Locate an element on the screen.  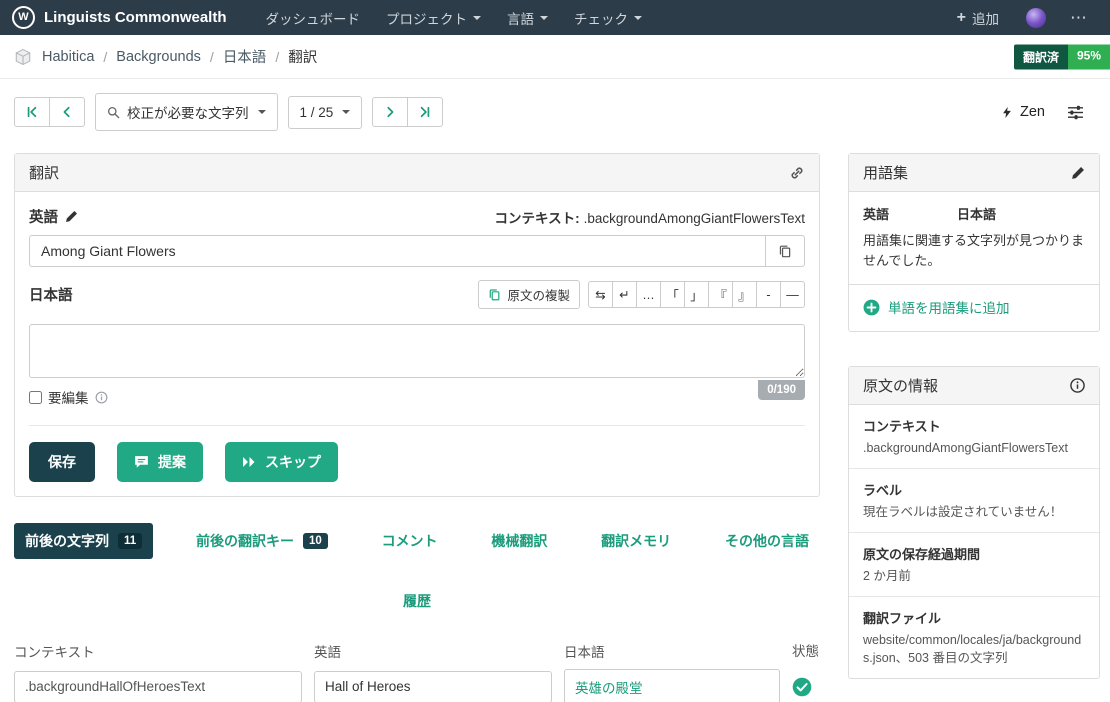
main-menu: ダッシュボード プロジェクト 言語 チェック is located at coordinates (454, 18).